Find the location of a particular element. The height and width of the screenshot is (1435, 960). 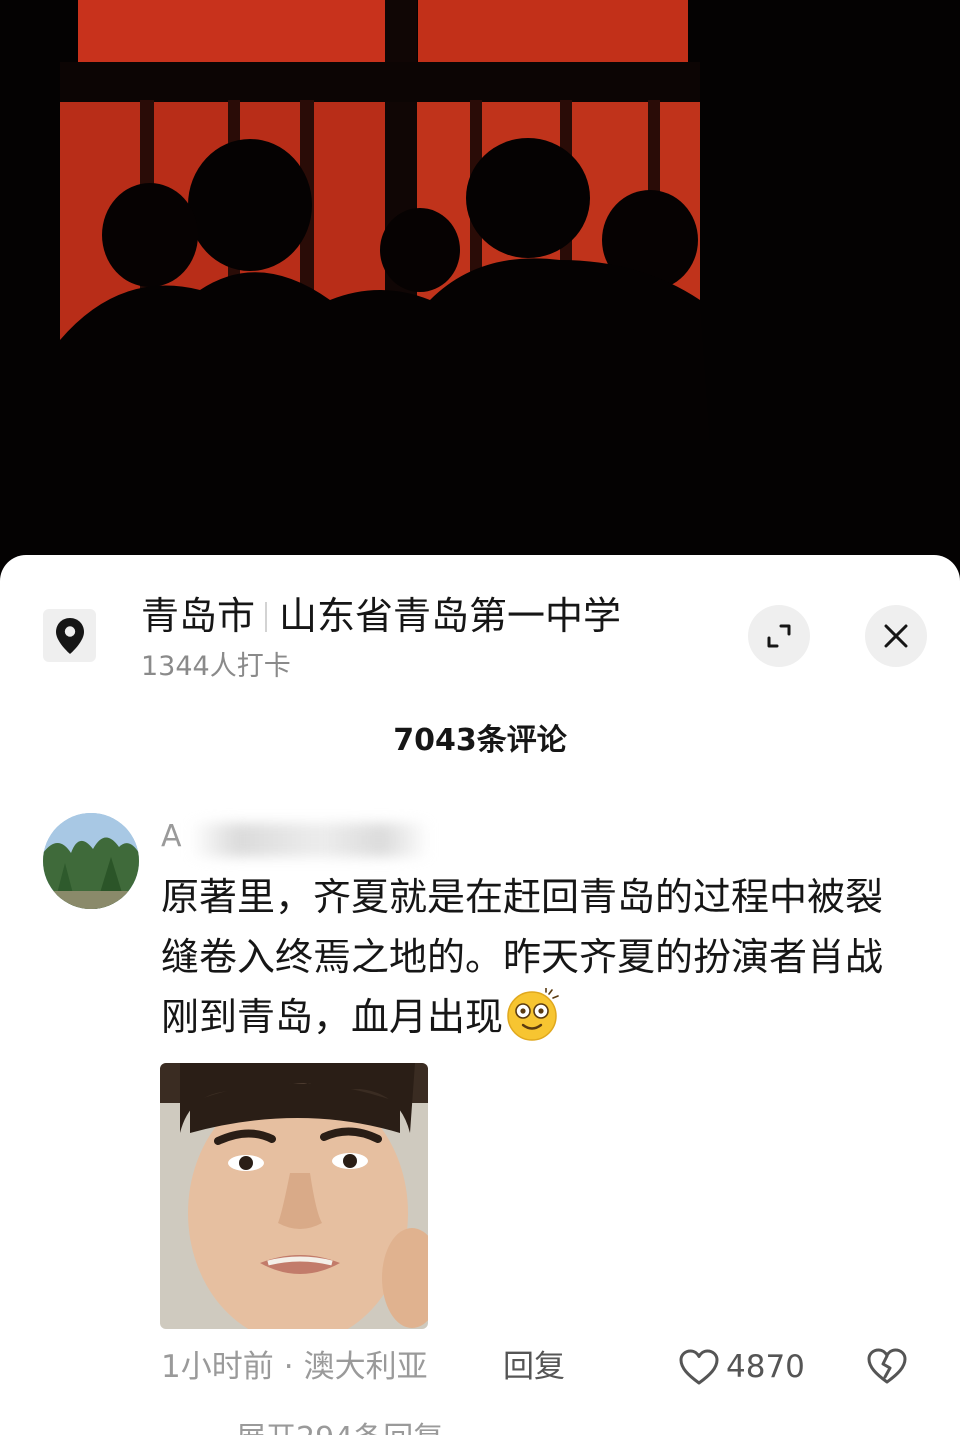

comment-username: A is located at coordinates (171, 837).